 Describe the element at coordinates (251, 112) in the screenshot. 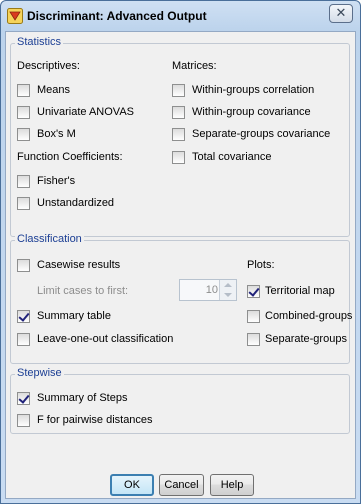

I see `within-group-covariance-label: Within-group covariance` at that location.